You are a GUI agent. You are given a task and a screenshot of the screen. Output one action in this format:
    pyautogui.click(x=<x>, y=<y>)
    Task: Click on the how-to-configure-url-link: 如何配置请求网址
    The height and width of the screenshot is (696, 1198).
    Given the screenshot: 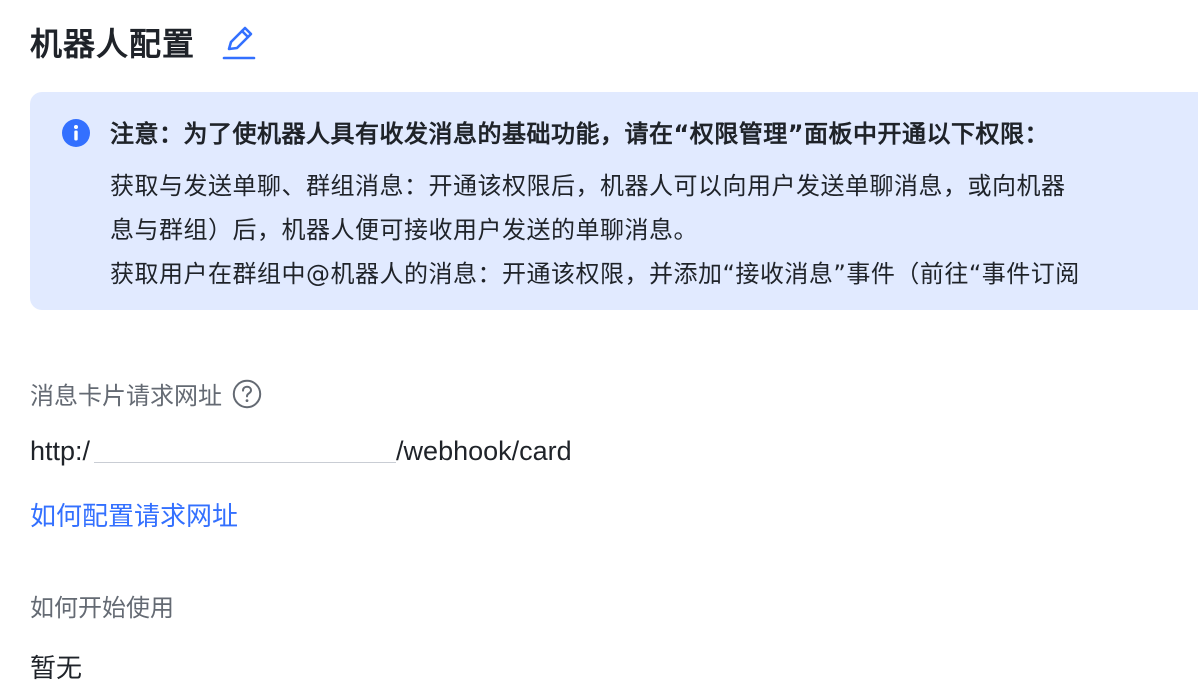 What is the action you would take?
    pyautogui.click(x=134, y=514)
    